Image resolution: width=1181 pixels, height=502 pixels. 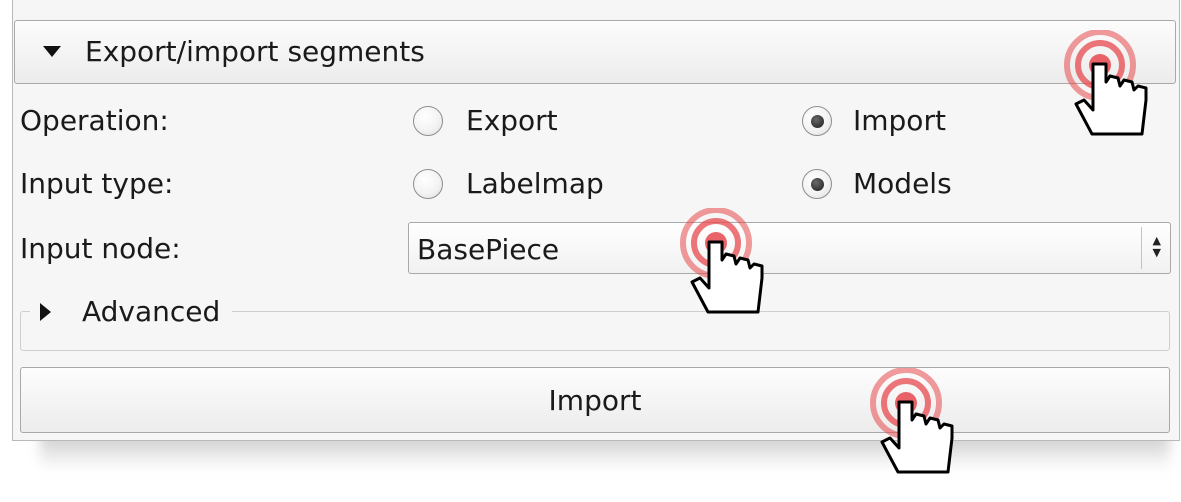 I want to click on radio-models, so click(x=817, y=184).